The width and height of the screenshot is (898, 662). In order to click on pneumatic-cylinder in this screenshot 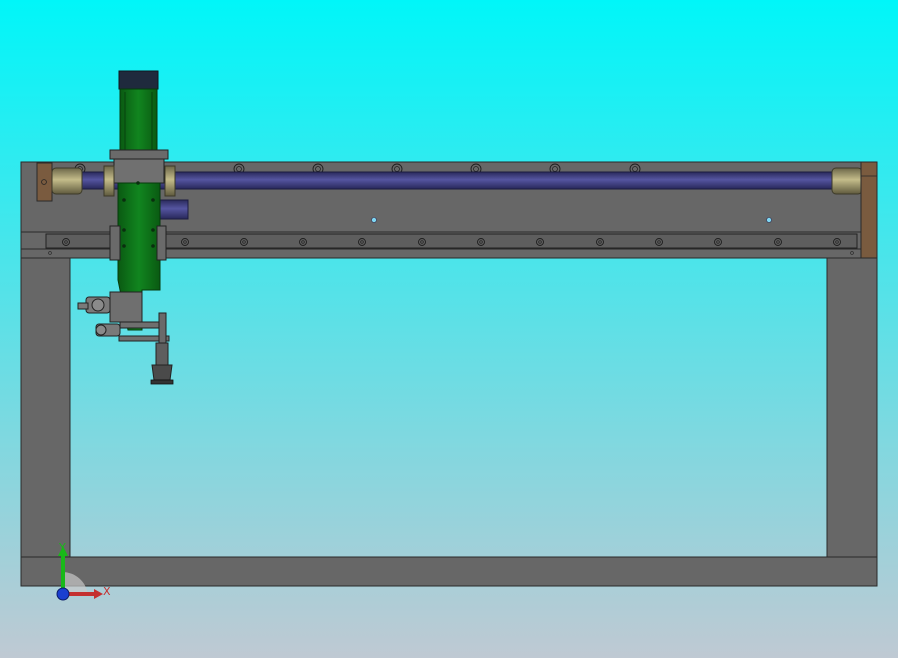, I will do `click(174, 209)`.